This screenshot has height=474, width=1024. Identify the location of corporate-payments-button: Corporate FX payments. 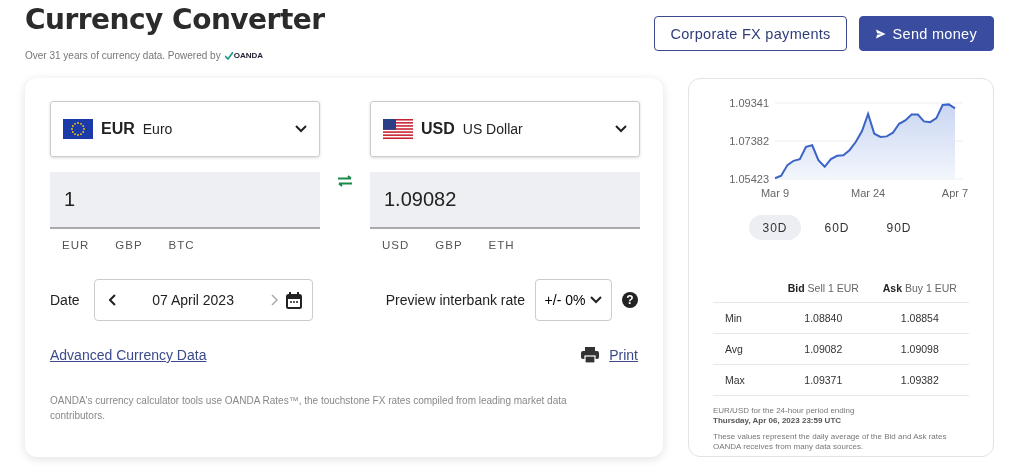
(750, 33).